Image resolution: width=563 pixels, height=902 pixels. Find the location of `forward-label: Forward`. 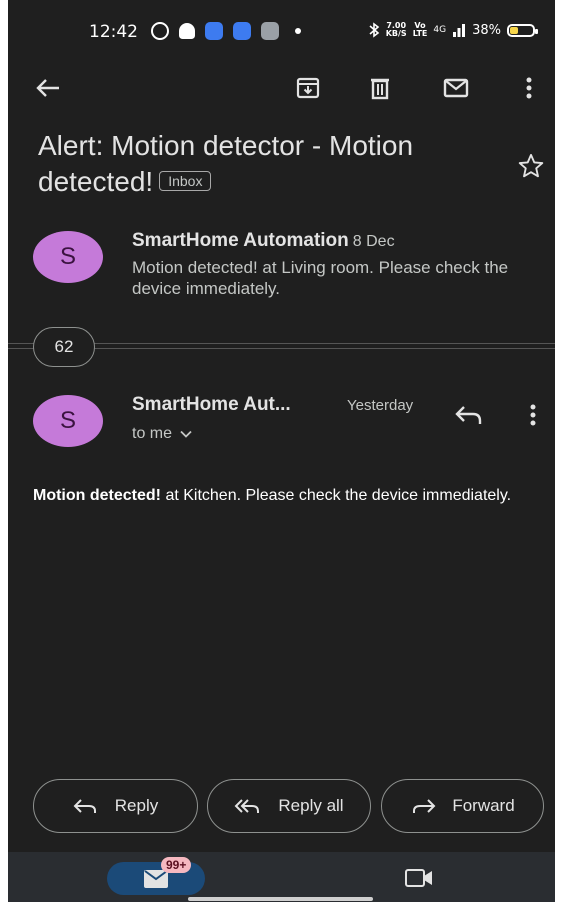

forward-label: Forward is located at coordinates (483, 805).